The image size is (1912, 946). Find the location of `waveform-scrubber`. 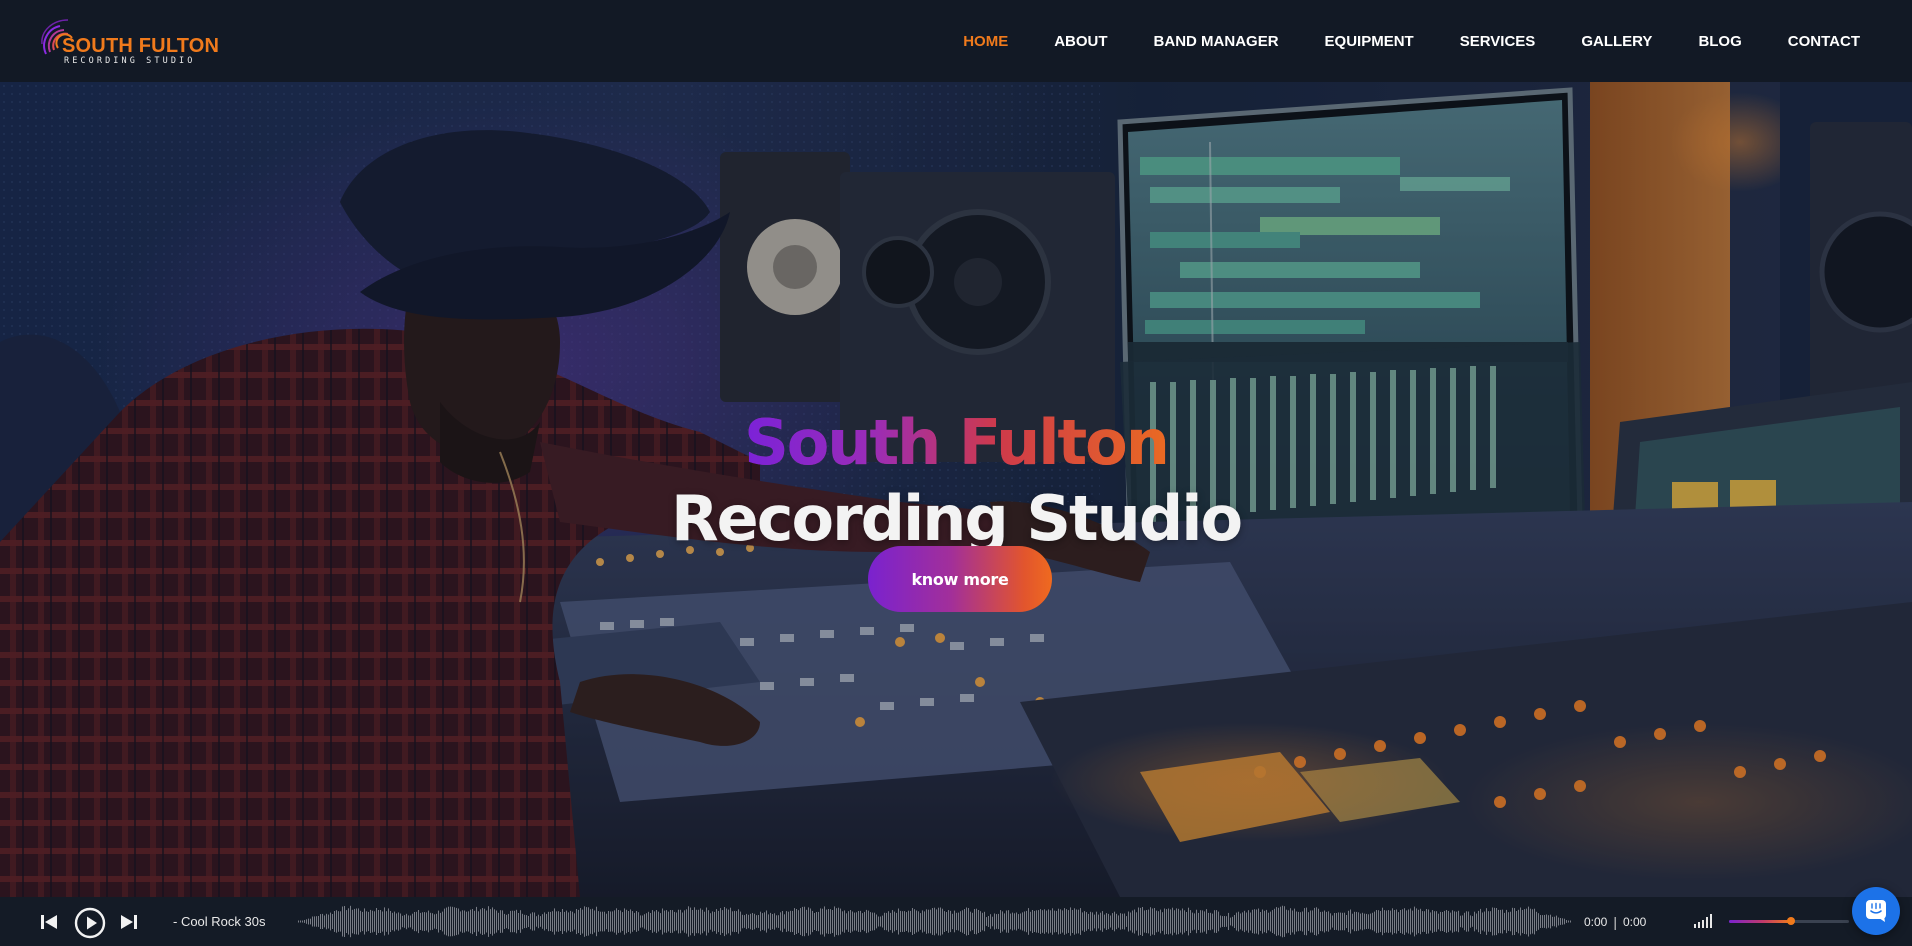

waveform-scrubber is located at coordinates (935, 921).